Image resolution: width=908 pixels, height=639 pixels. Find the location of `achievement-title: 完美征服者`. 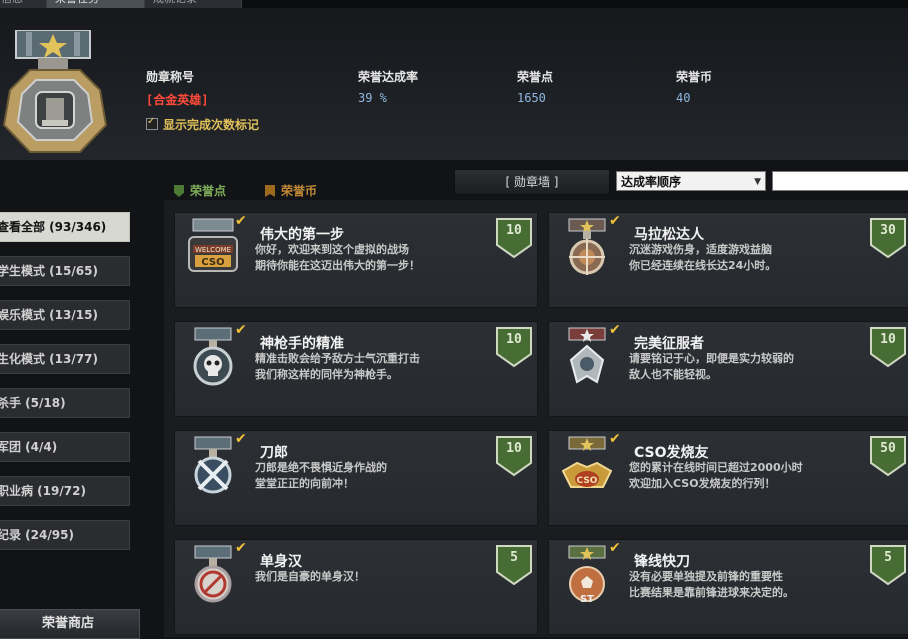

achievement-title: 完美征服者 is located at coordinates (669, 344).